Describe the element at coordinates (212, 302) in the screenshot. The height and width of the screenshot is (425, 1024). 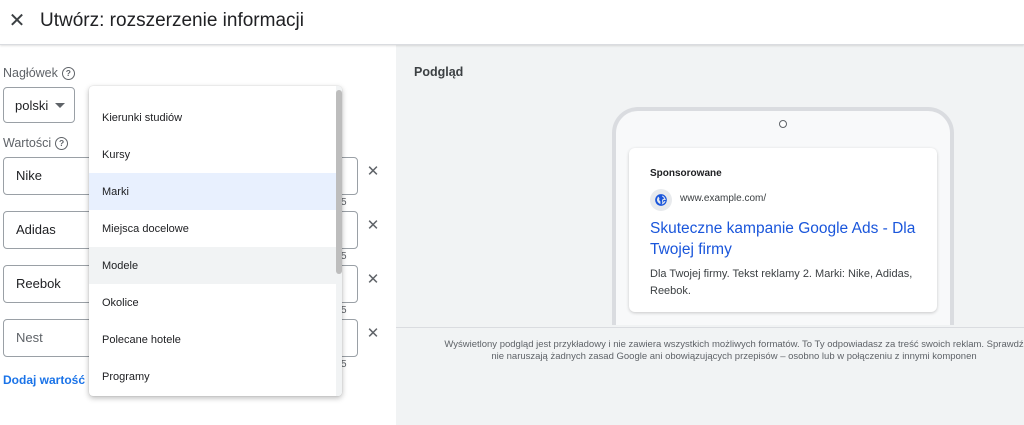
I see `dropdown-option: Okolice` at that location.